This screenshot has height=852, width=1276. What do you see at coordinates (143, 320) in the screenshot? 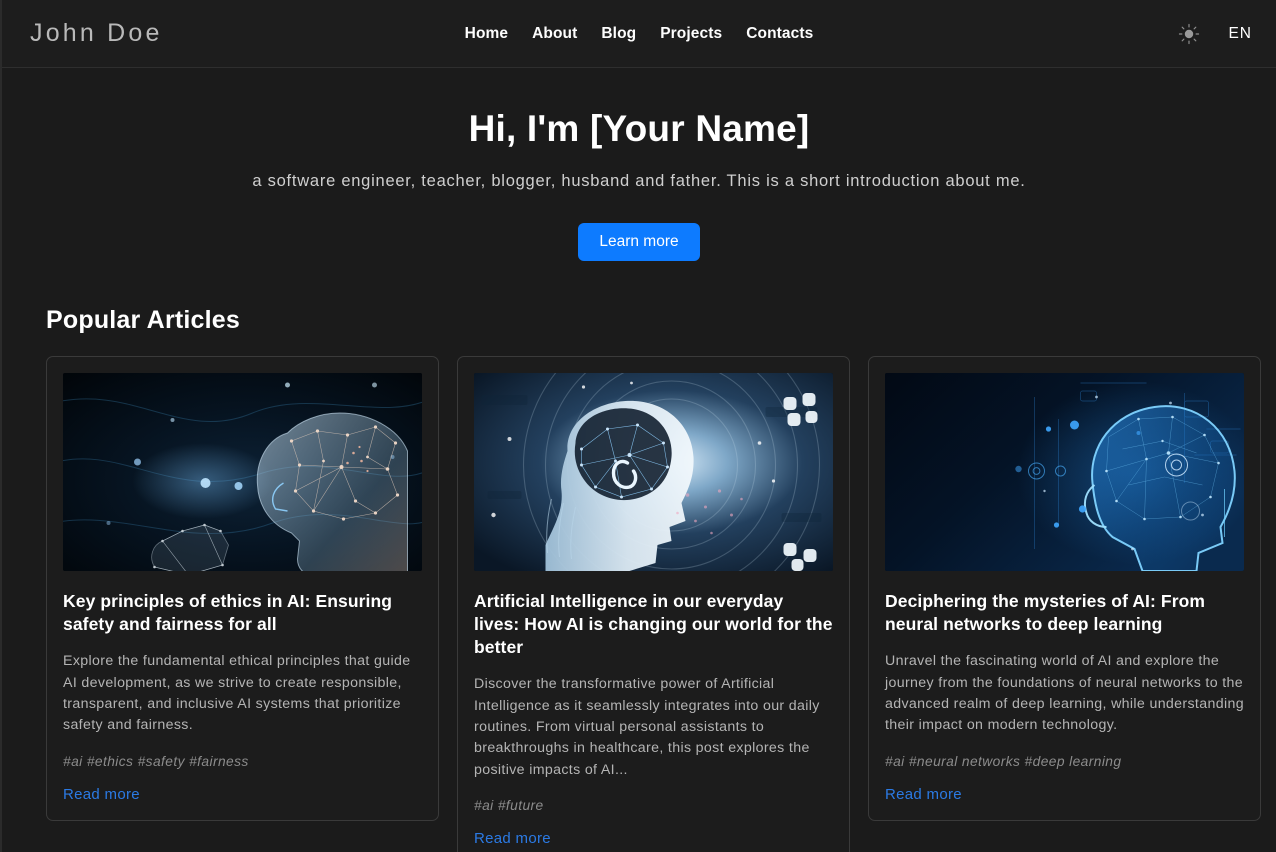
I see `popular-articles-heading: Popular Articles` at bounding box center [143, 320].